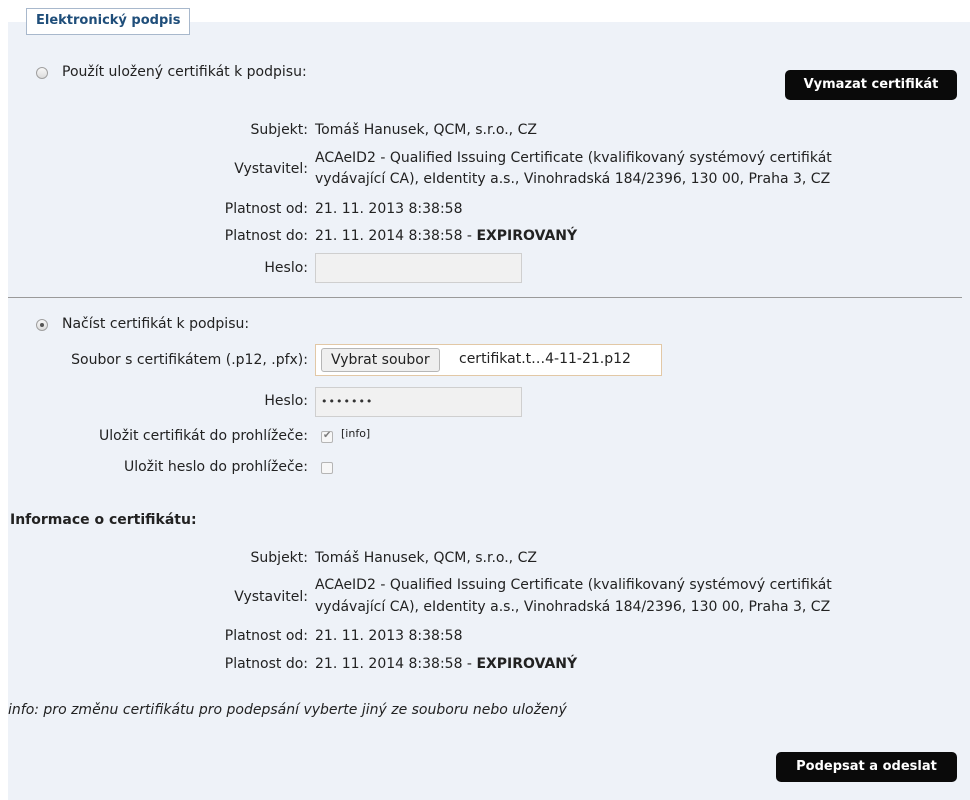 The width and height of the screenshot is (970, 800). What do you see at coordinates (418, 402) in the screenshot?
I see `load-password-input: •••••••` at bounding box center [418, 402].